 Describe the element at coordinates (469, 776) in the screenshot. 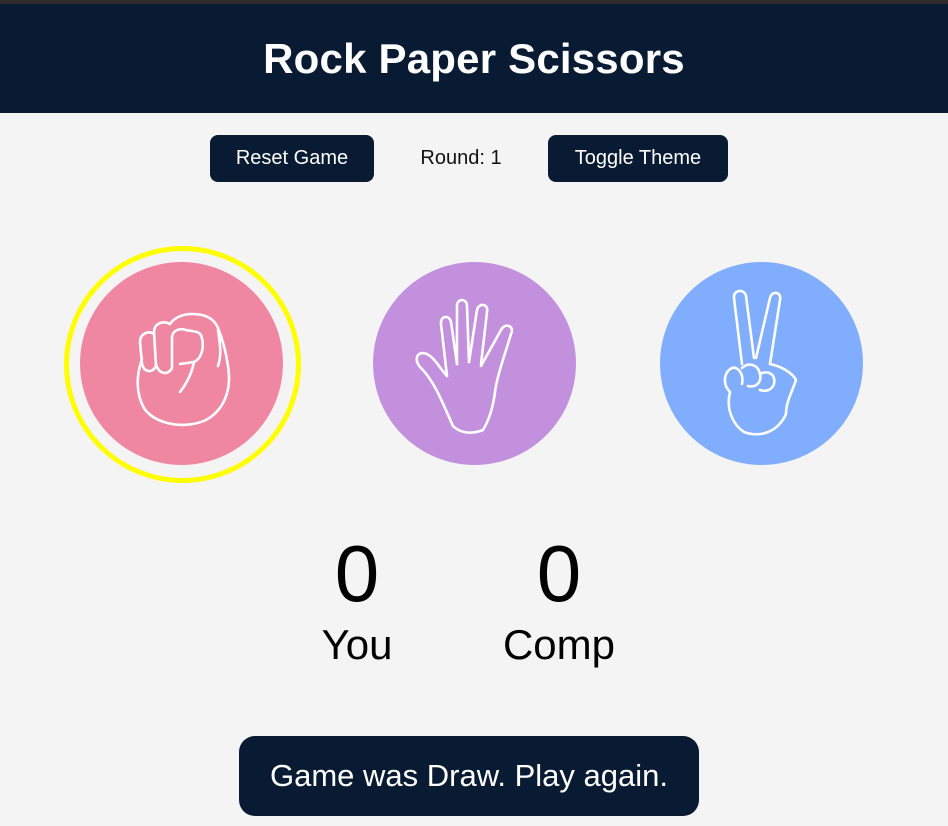

I see `result-message: Game was Draw. Play again.` at that location.